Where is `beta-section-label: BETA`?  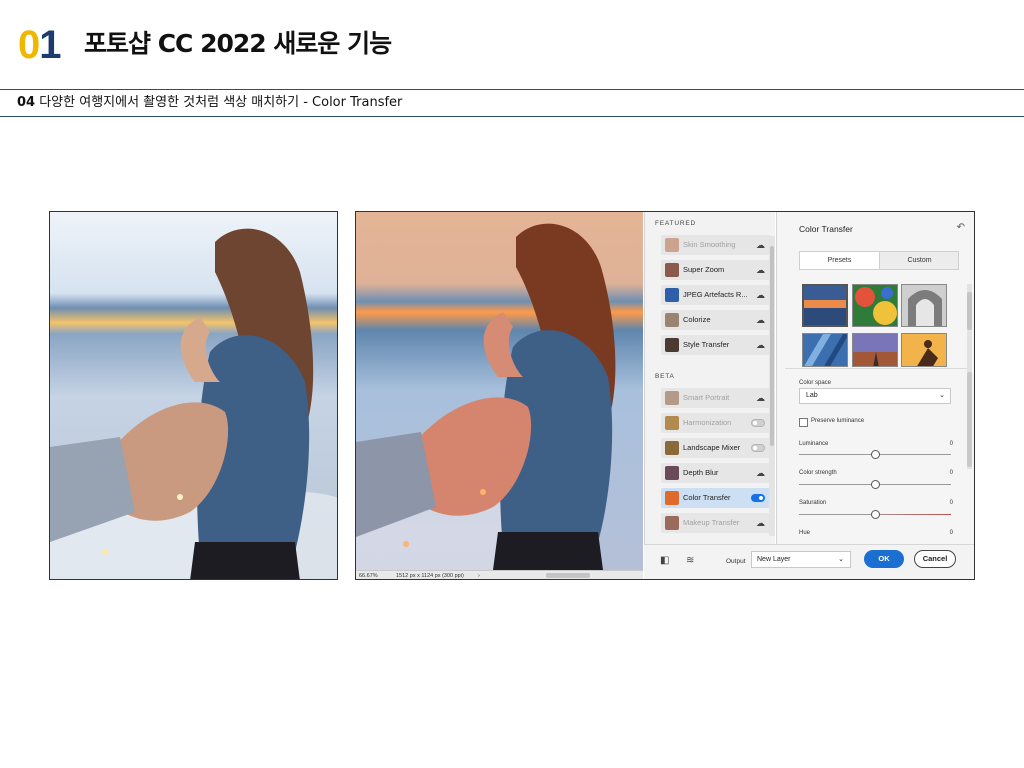
beta-section-label: BETA is located at coordinates (665, 376).